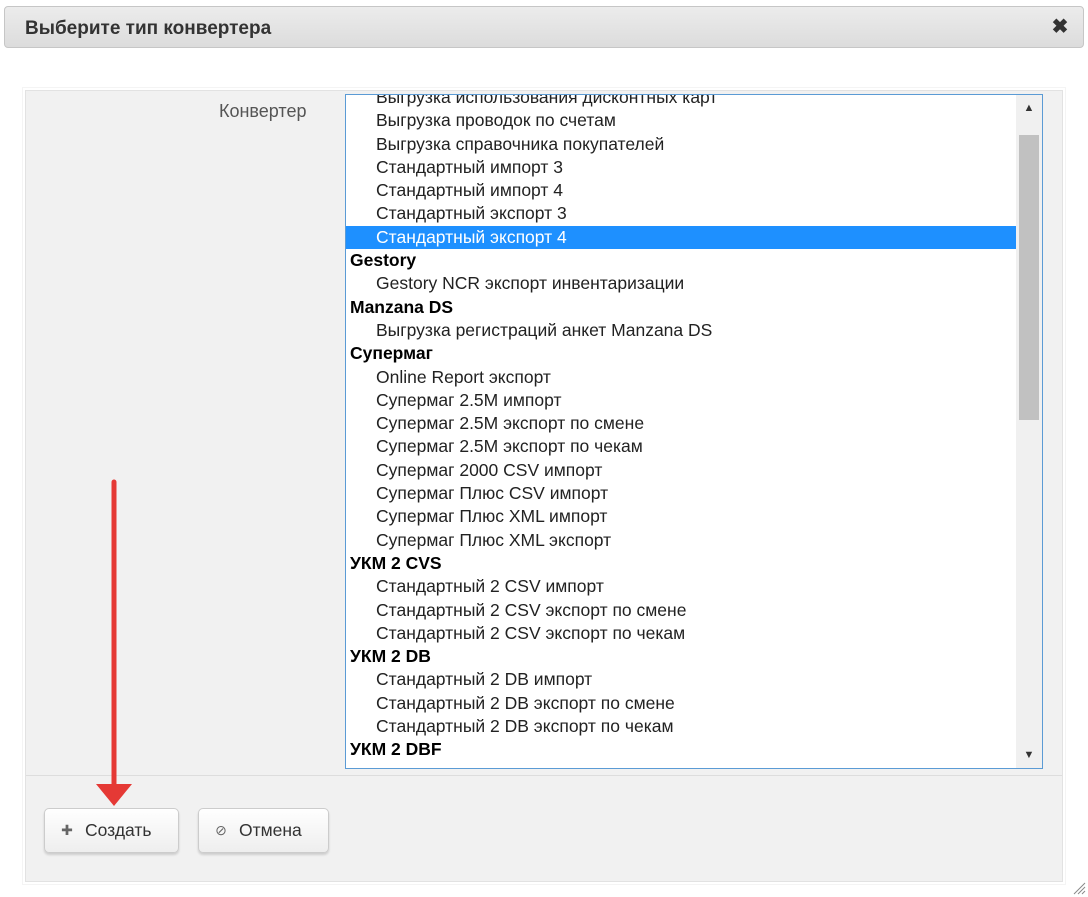 The height and width of the screenshot is (897, 1088). I want to click on list-group-header: Manzana DS, so click(402, 306).